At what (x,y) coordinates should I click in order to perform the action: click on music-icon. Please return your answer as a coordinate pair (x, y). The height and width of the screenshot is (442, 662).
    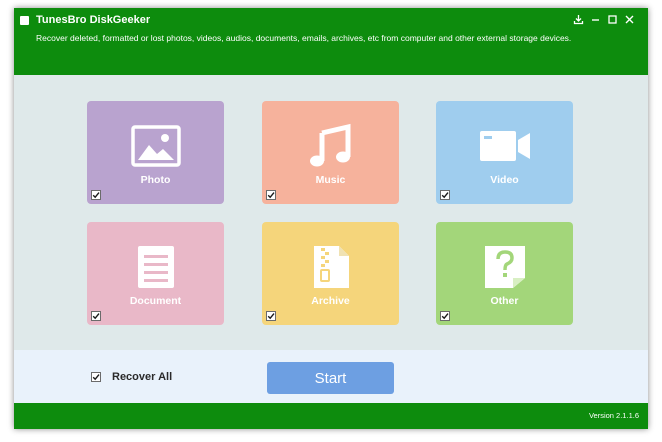
    Looking at the image, I should click on (330, 146).